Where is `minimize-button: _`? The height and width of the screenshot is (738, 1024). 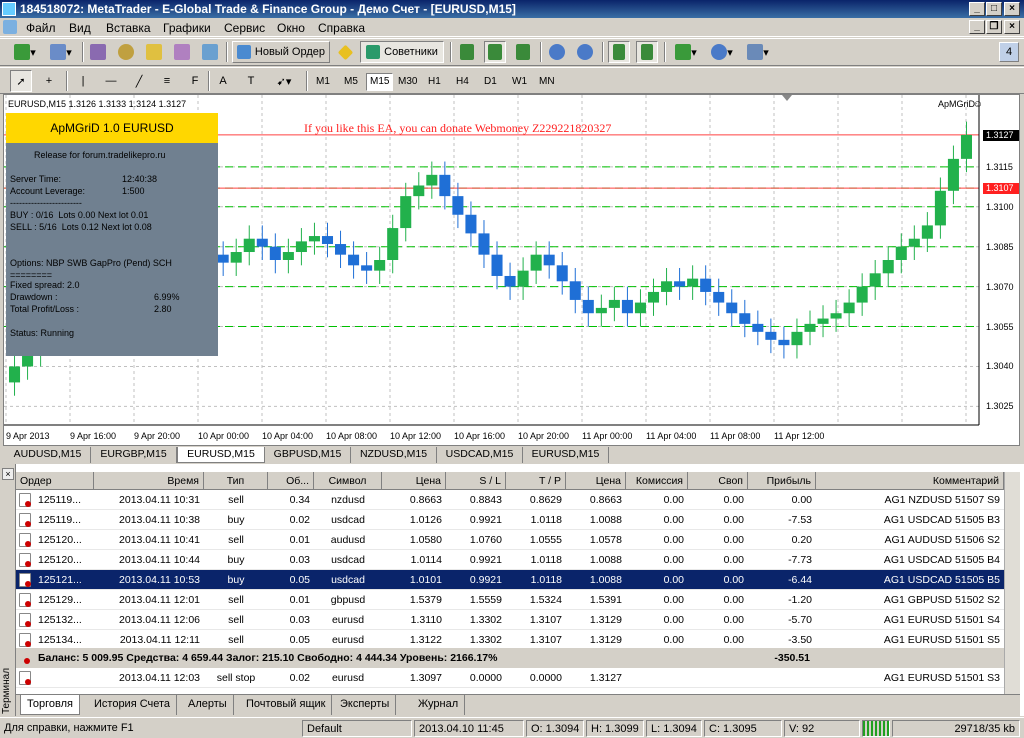
minimize-button: _ is located at coordinates (977, 9).